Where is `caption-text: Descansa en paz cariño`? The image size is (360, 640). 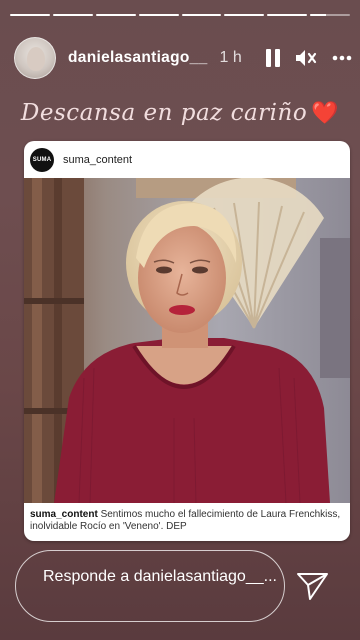 caption-text: Descansa en paz cariño is located at coordinates (164, 113).